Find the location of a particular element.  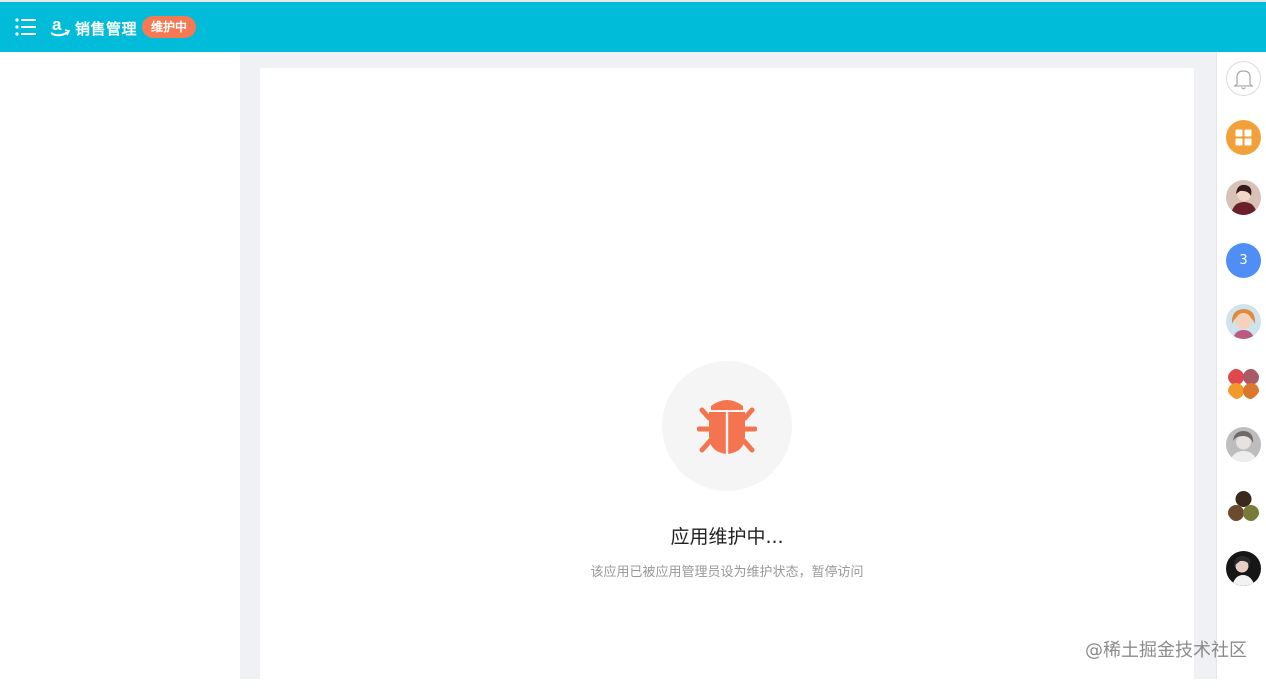

amazon-logo-icon: a is located at coordinates (60, 26).